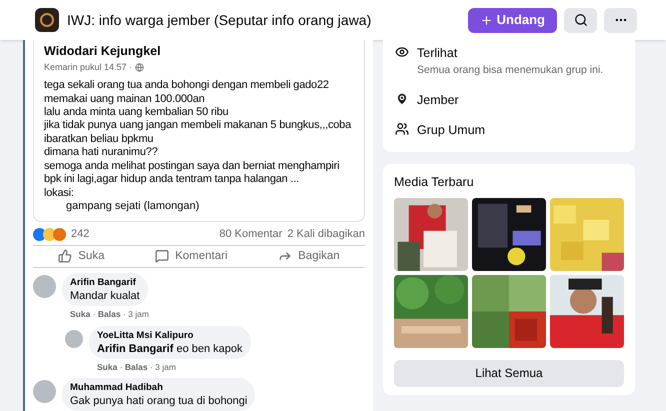 The image size is (666, 411). Describe the element at coordinates (402, 52) in the screenshot. I see `eye-icon` at that location.